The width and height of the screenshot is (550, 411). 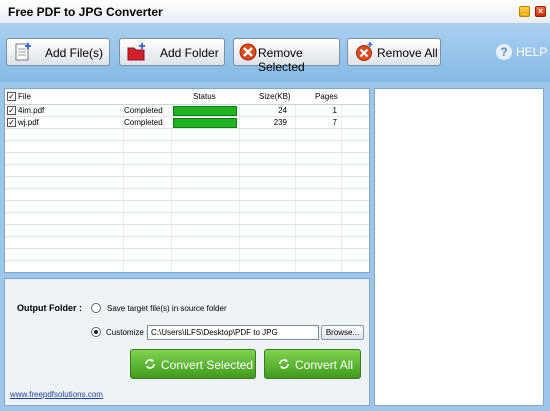 What do you see at coordinates (187, 97) in the screenshot?
I see `file-list-header: ✓ File Status Size(KB) Pages` at bounding box center [187, 97].